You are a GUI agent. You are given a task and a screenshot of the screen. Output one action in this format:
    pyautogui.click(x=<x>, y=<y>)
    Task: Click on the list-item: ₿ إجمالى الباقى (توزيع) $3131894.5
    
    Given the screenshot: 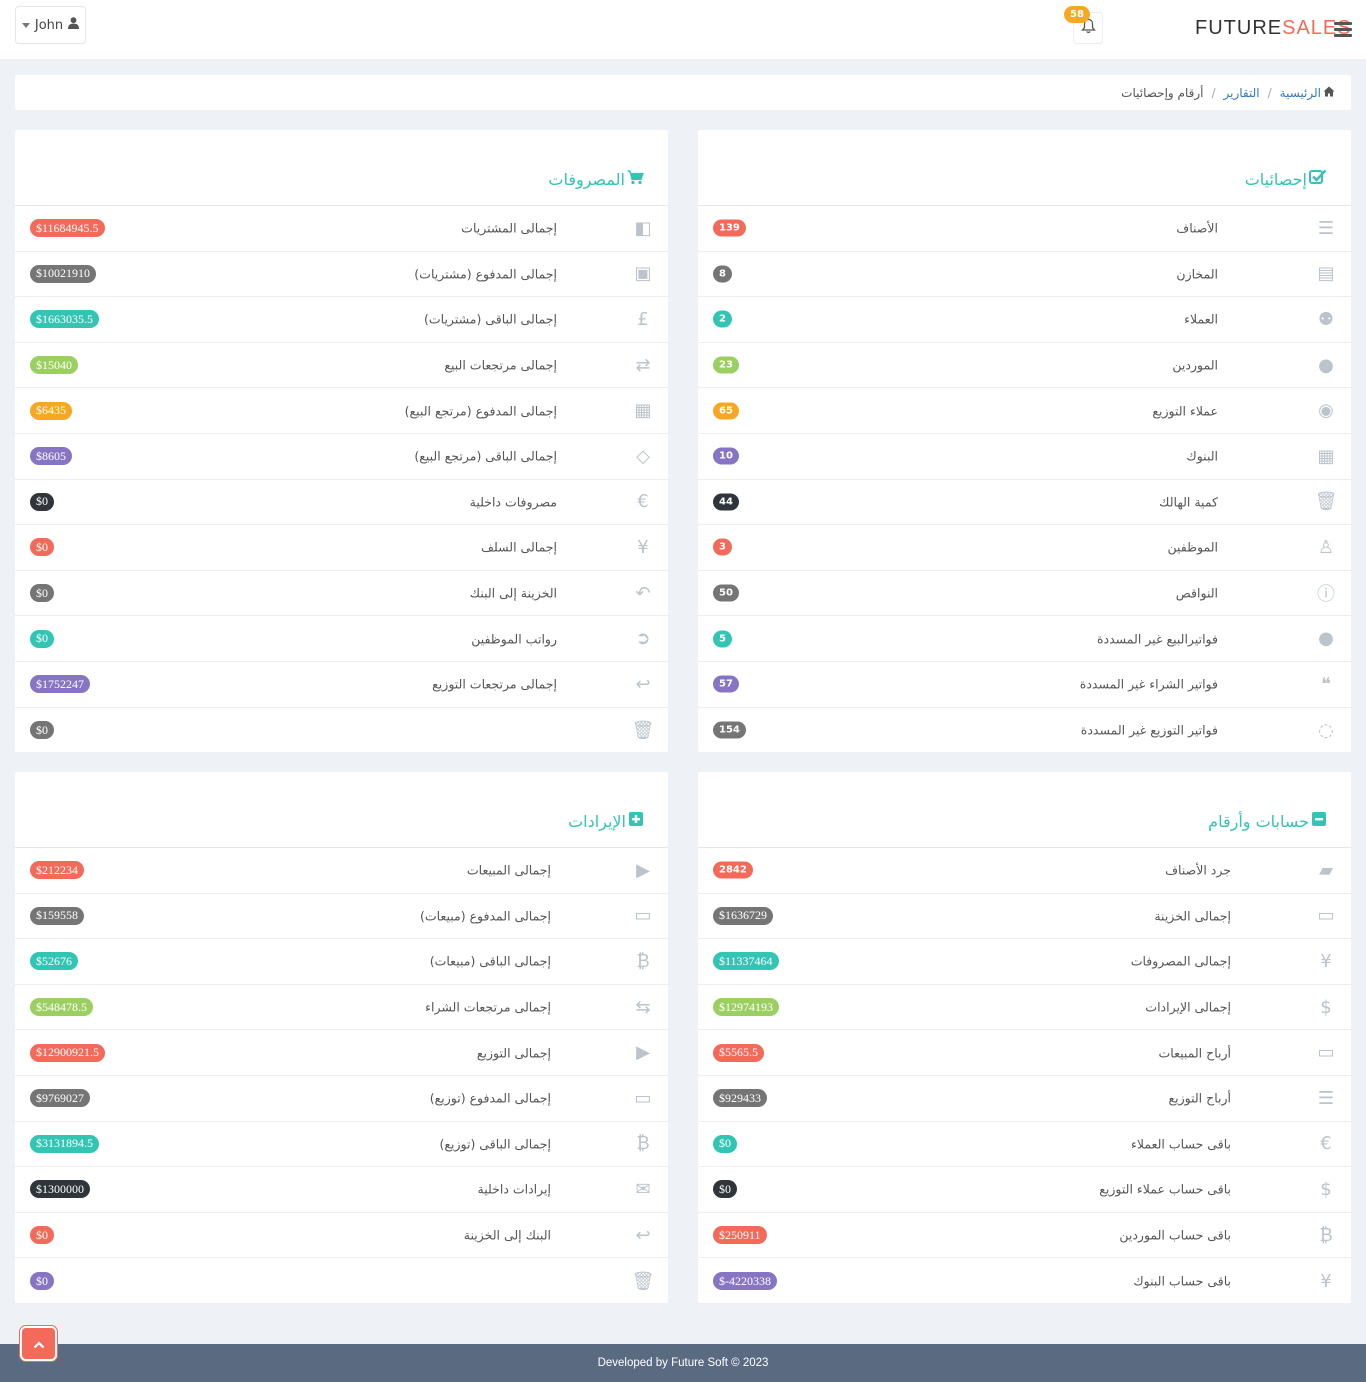 What is the action you would take?
    pyautogui.click(x=341, y=1145)
    